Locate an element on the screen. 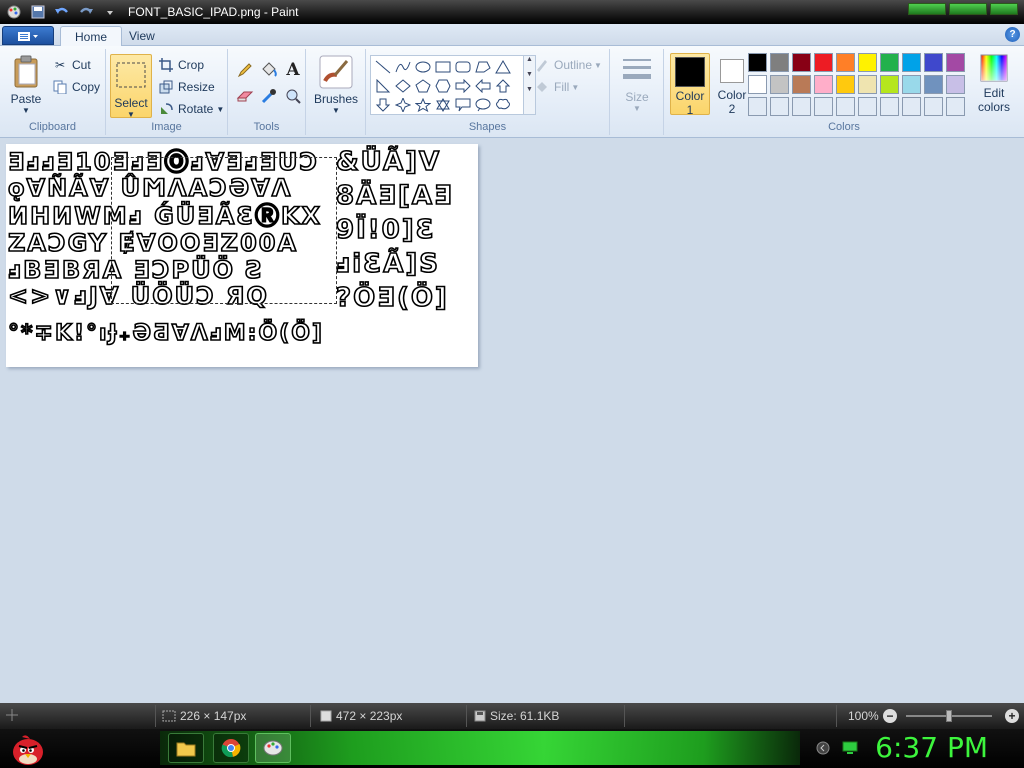 The width and height of the screenshot is (1024, 768). tab-view: View is located at coordinates (142, 36).